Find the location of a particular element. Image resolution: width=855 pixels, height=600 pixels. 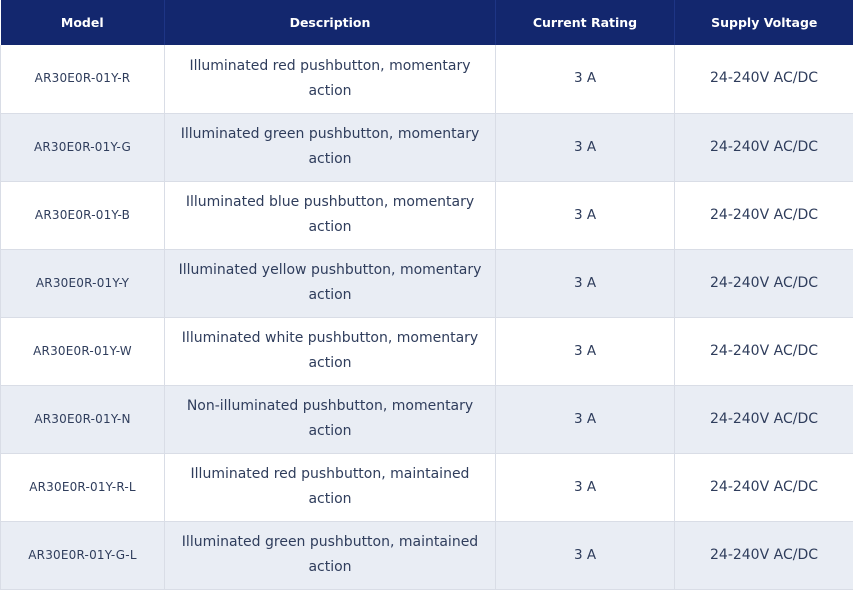

model-cell: AR30E0R-01Y-G-L is located at coordinates (82, 555).